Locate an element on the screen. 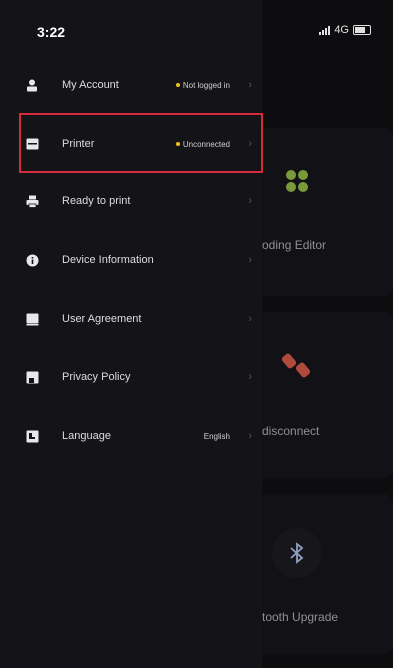  status-time: 3:22 is located at coordinates (51, 32).